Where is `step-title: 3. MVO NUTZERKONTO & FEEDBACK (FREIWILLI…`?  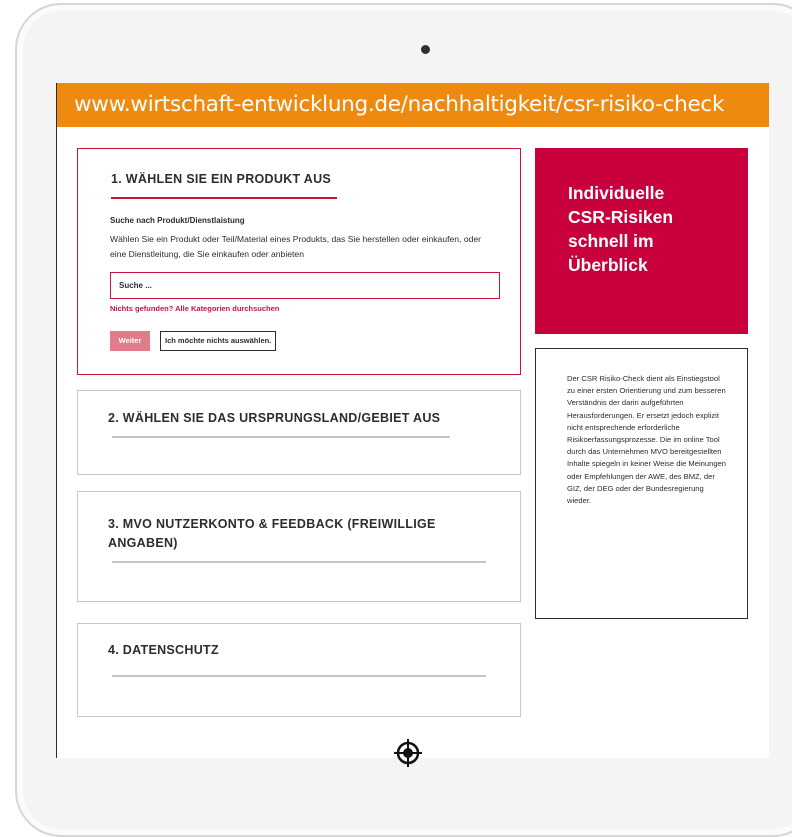
step-title: 3. MVO NUTZERKONTO & FEEDBACK (FREIWILLI… is located at coordinates (272, 533).